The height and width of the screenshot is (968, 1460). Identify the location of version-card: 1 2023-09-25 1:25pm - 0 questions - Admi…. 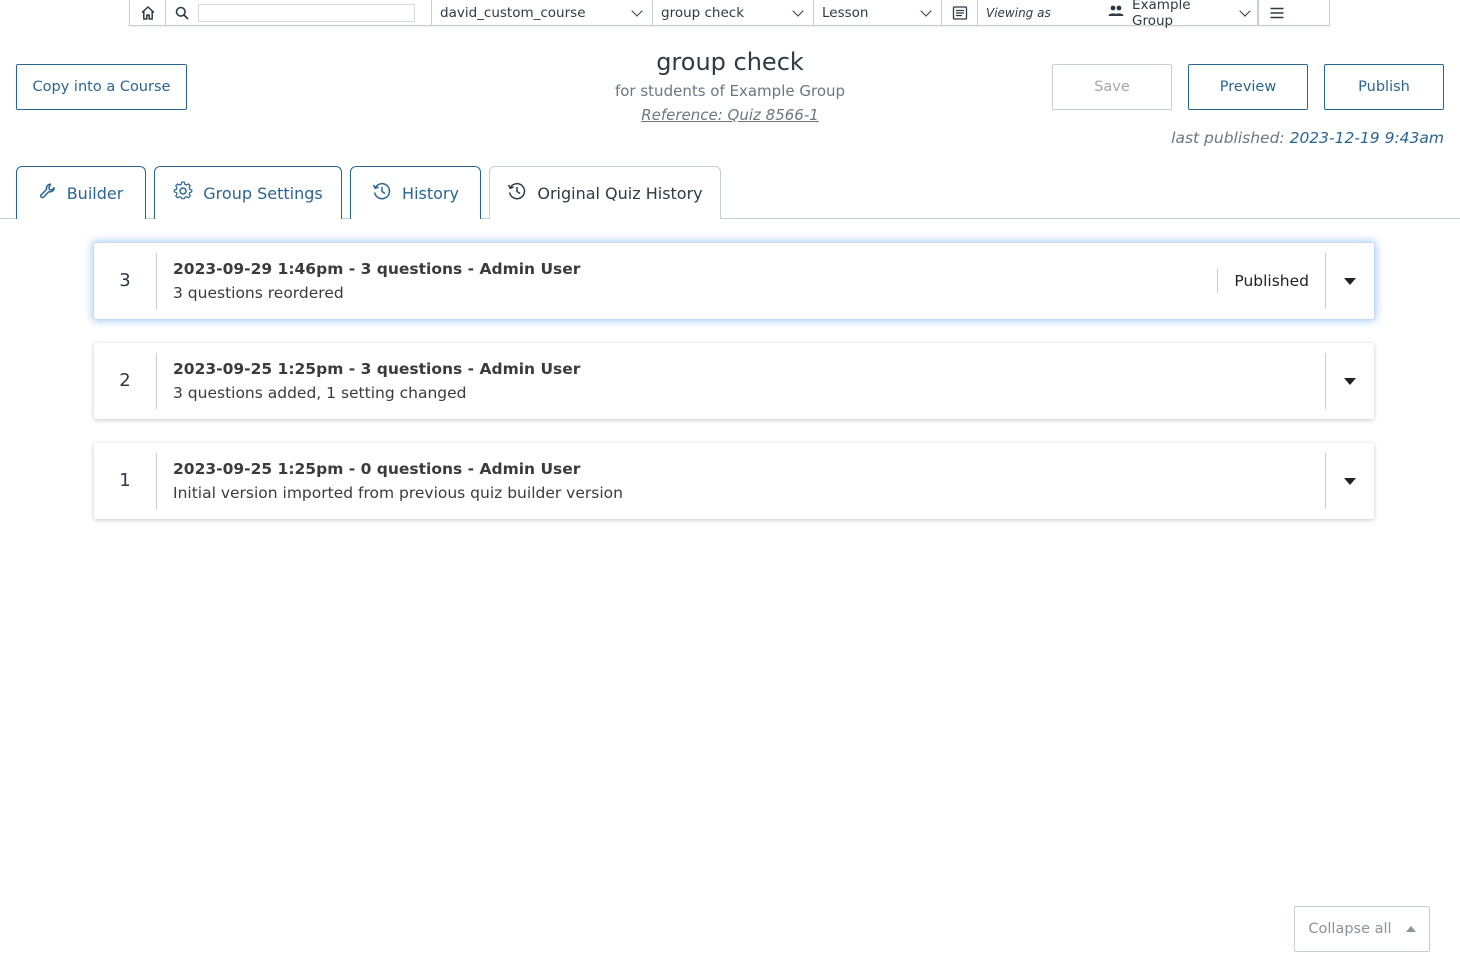
(734, 481).